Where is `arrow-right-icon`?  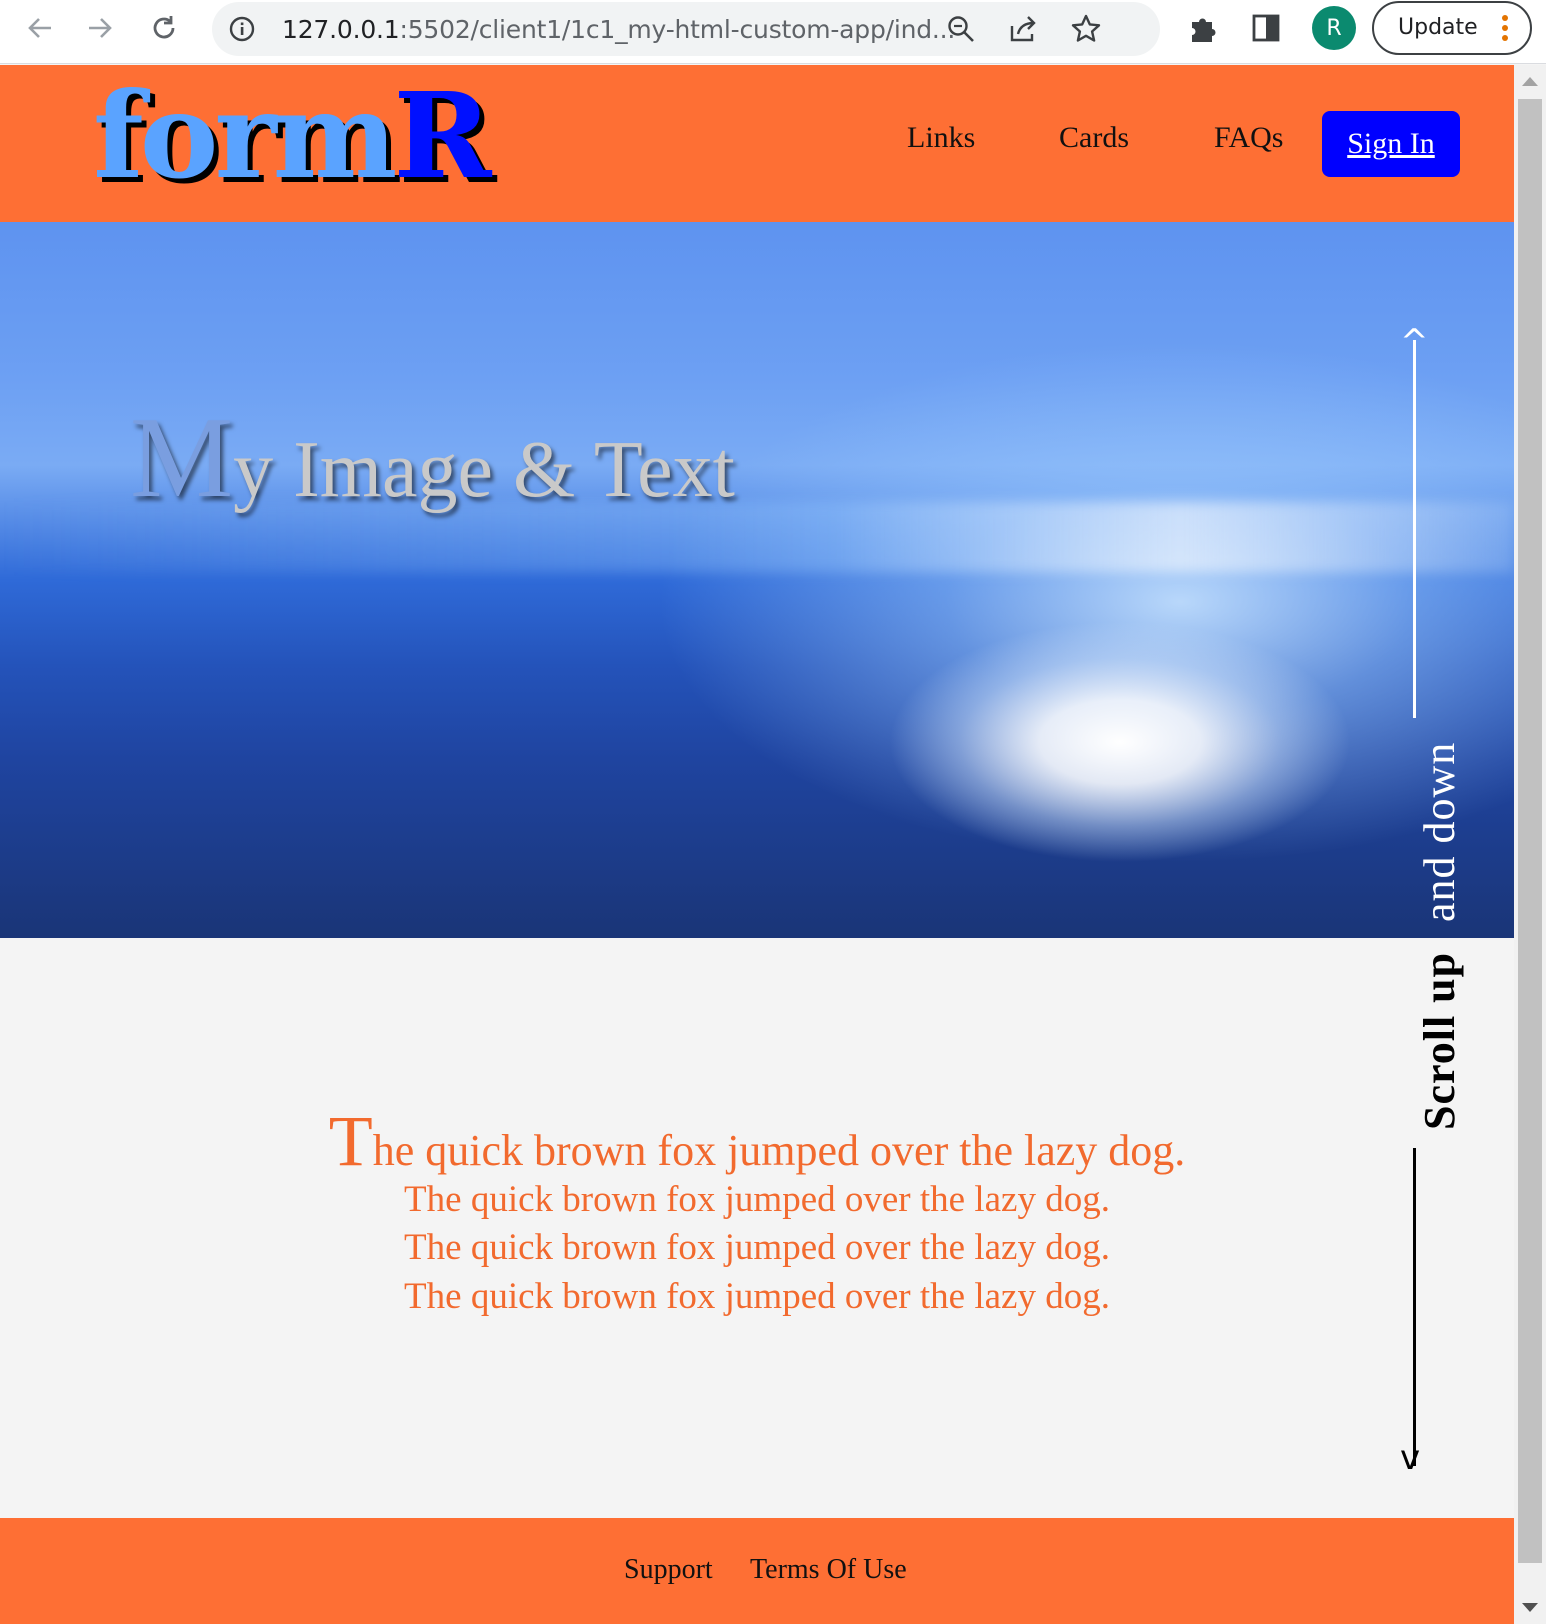
arrow-right-icon is located at coordinates (100, 28).